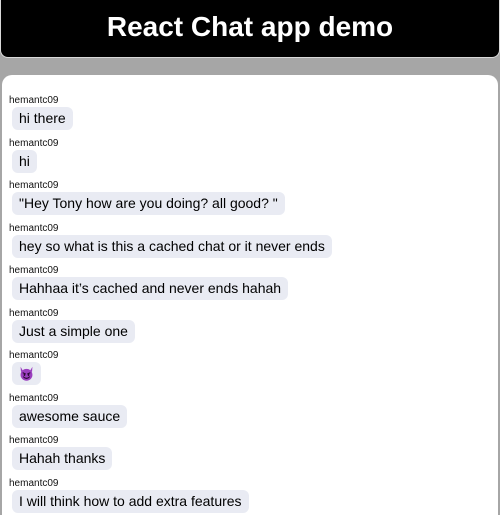 Image resolution: width=500 pixels, height=515 pixels. What do you see at coordinates (148, 203) in the screenshot?
I see `message-bubble: "Hey Tony how are you doing? all good? "` at bounding box center [148, 203].